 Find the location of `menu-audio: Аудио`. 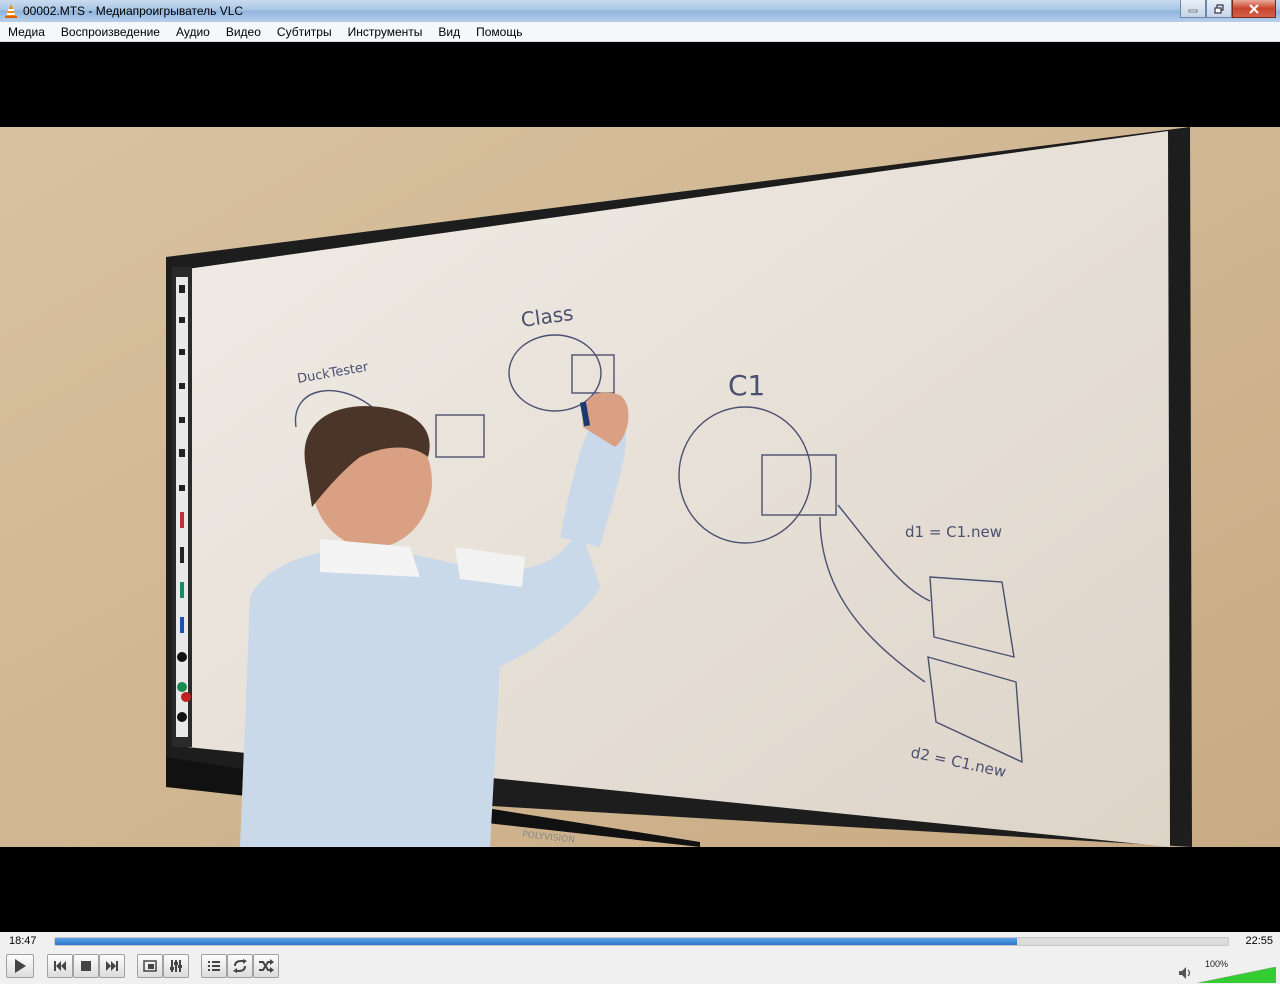

menu-audio: Аудио is located at coordinates (193, 32).